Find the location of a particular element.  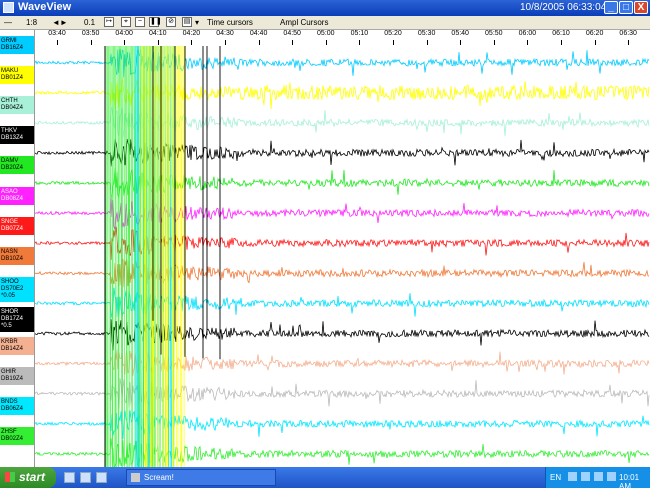

station-name: NASN is located at coordinates (9, 251).